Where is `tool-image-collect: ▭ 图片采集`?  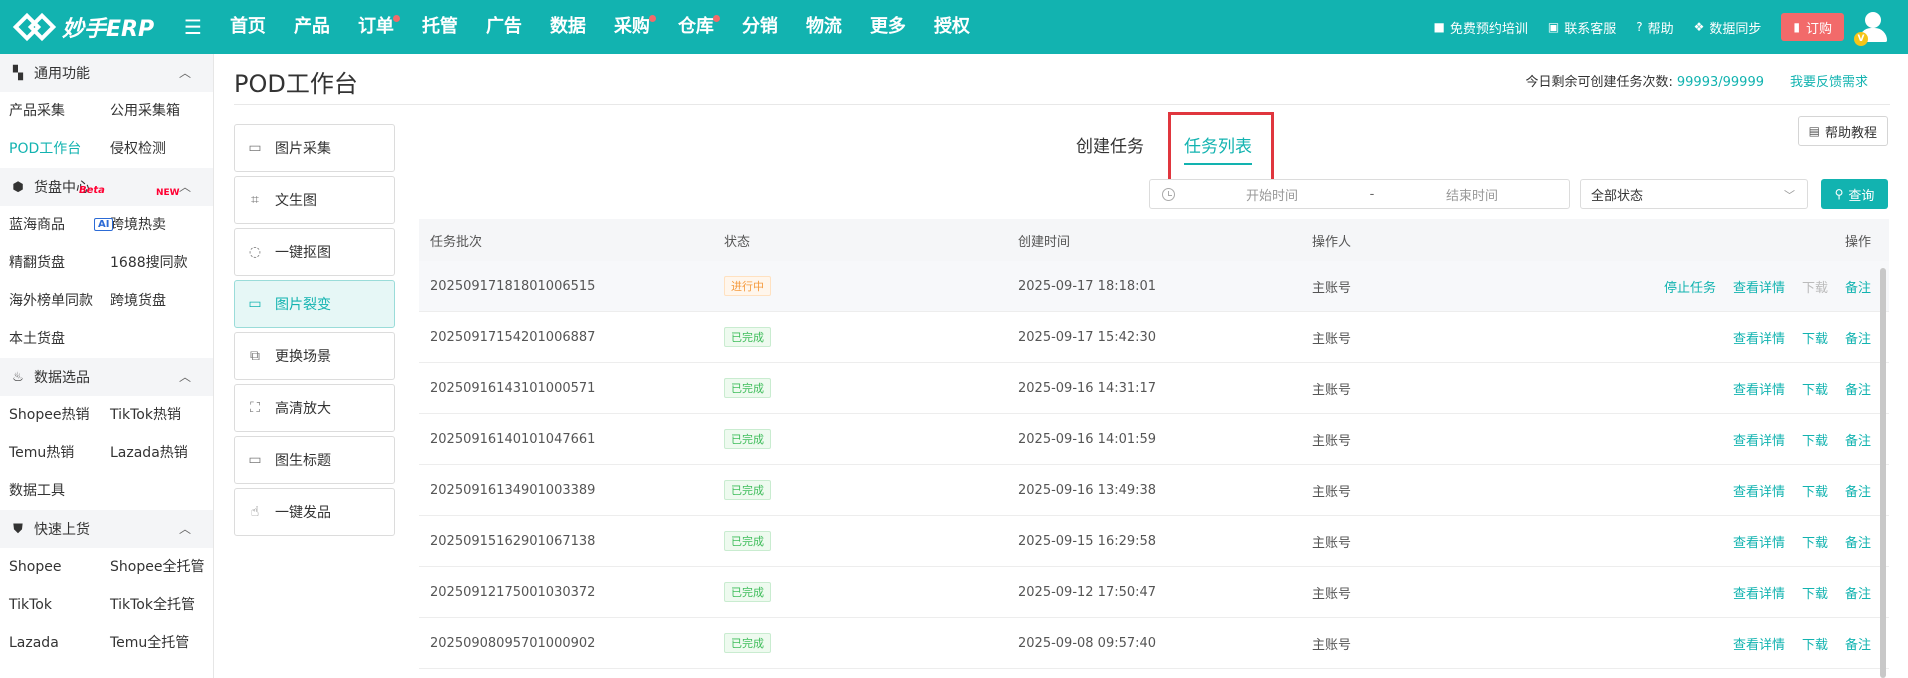
tool-image-collect: ▭ 图片采集 is located at coordinates (314, 148).